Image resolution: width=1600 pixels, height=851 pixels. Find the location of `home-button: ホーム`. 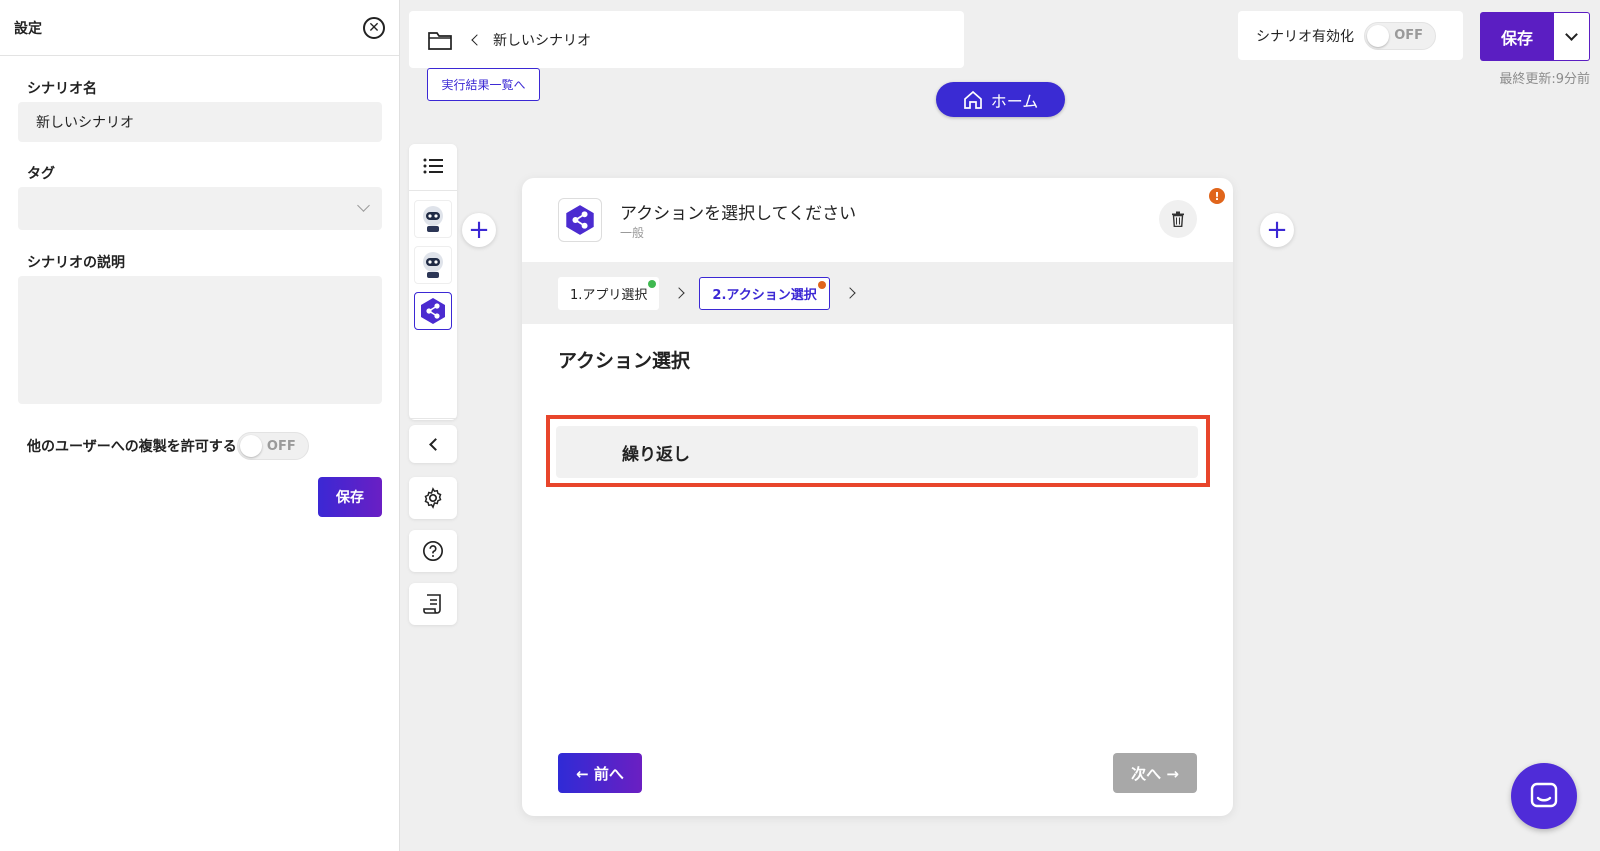

home-button: ホーム is located at coordinates (1000, 99).